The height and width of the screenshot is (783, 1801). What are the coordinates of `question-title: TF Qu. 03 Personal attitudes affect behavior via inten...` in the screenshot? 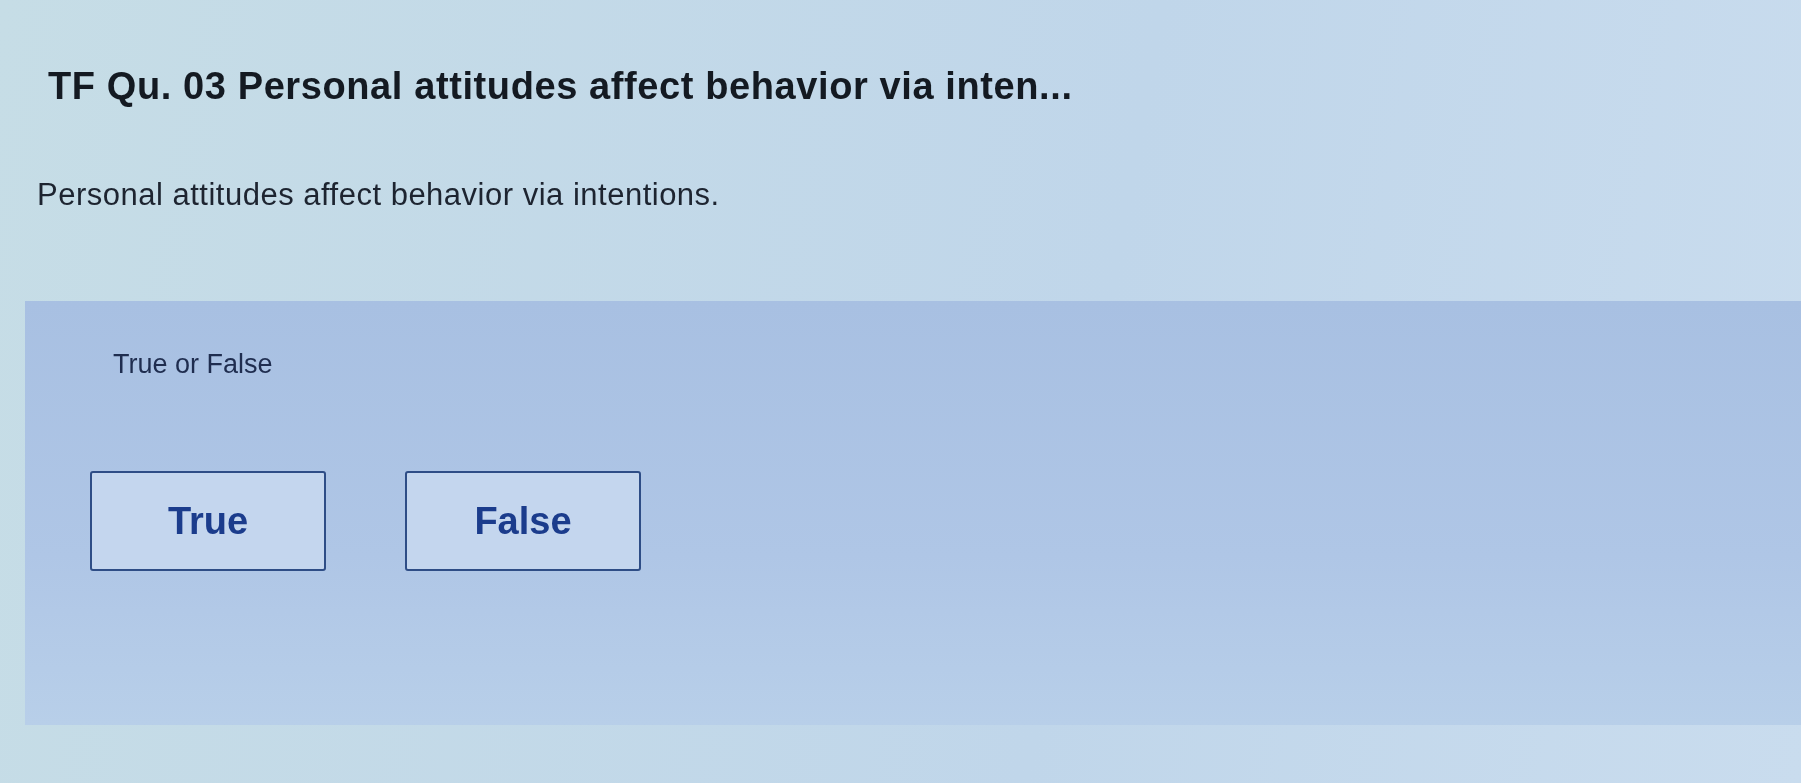 It's located at (560, 86).